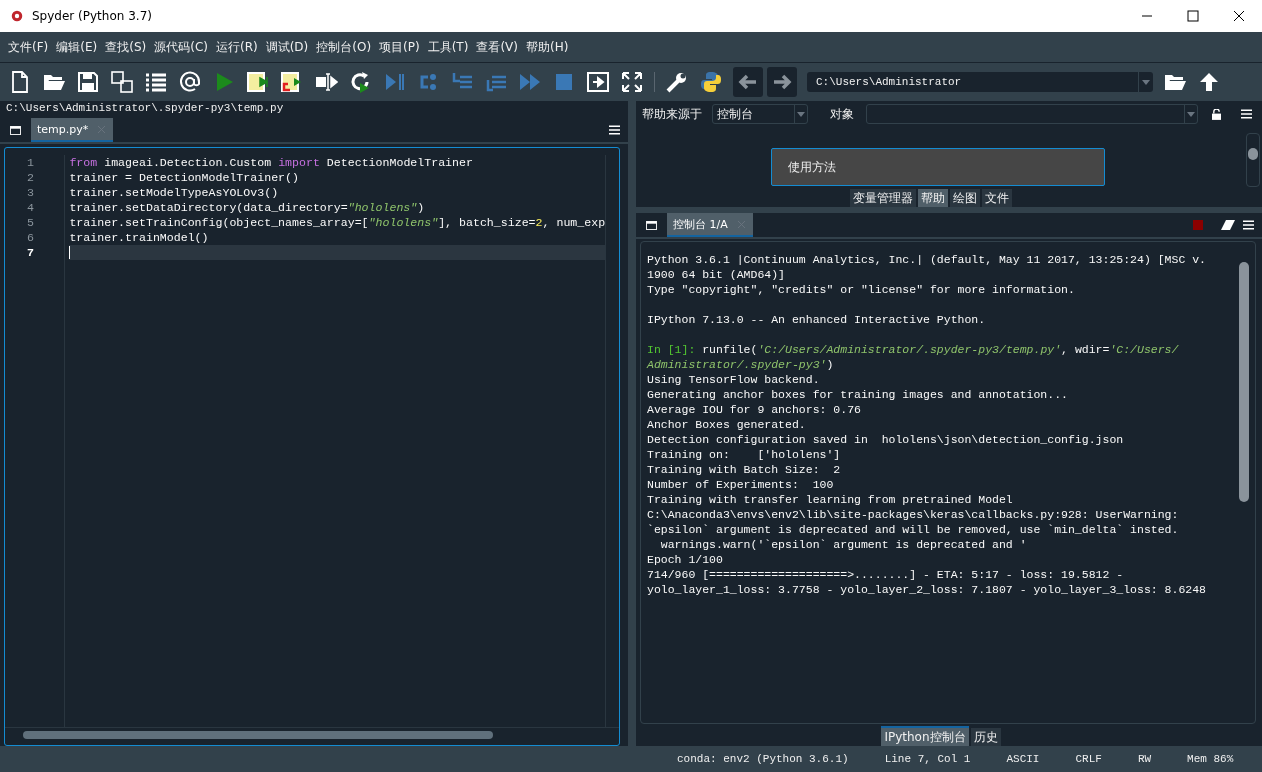 This screenshot has width=1262, height=772. Describe the element at coordinates (174, 192) in the screenshot. I see `code-line: trainer.setModelTypeAsYOLOv3()` at that location.